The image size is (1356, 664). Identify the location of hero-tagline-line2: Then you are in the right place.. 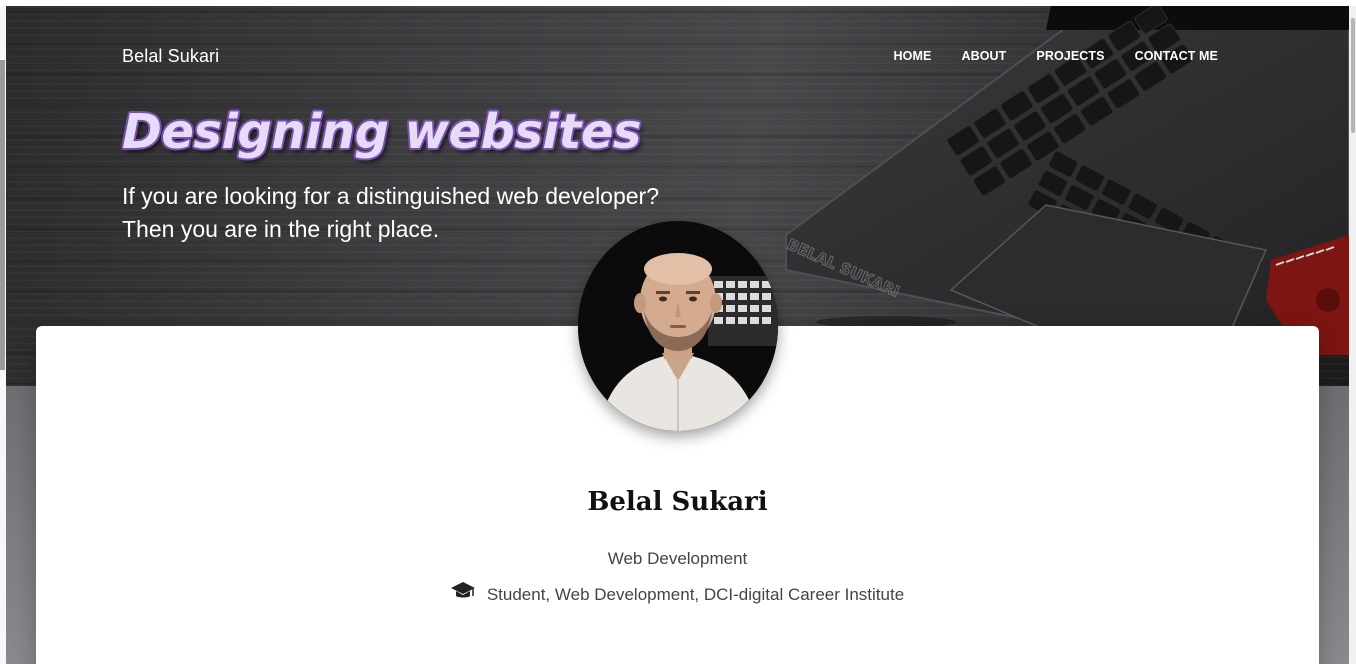
(281, 229).